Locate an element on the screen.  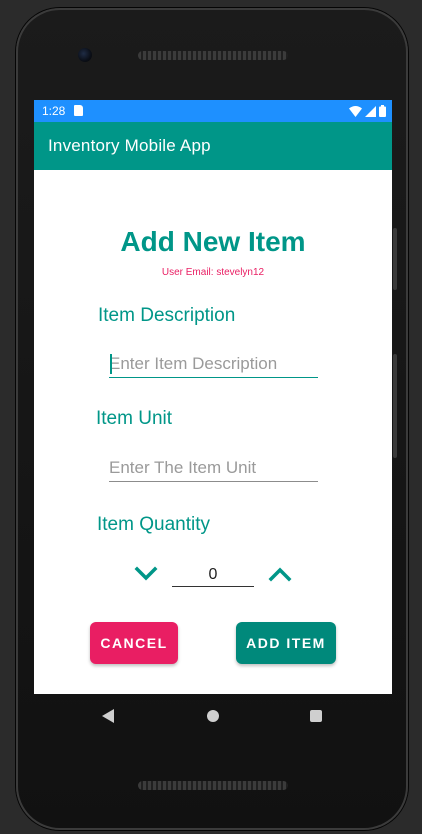
chevron-down-icon is located at coordinates (146, 573).